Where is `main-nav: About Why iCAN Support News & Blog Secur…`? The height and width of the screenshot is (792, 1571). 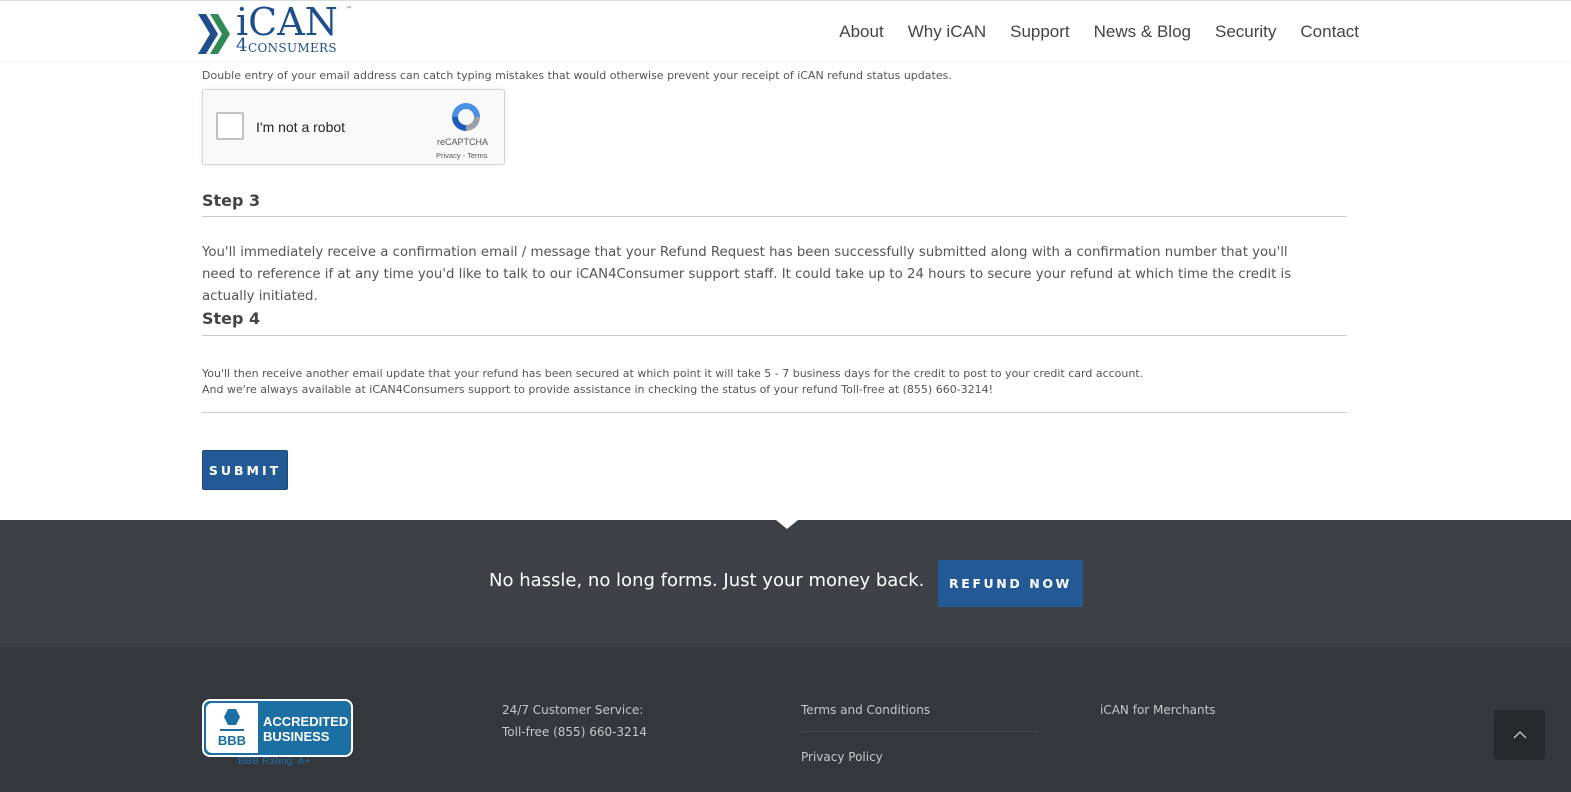
main-nav: About Why iCAN Support News & Blog Secur… is located at coordinates (1099, 32).